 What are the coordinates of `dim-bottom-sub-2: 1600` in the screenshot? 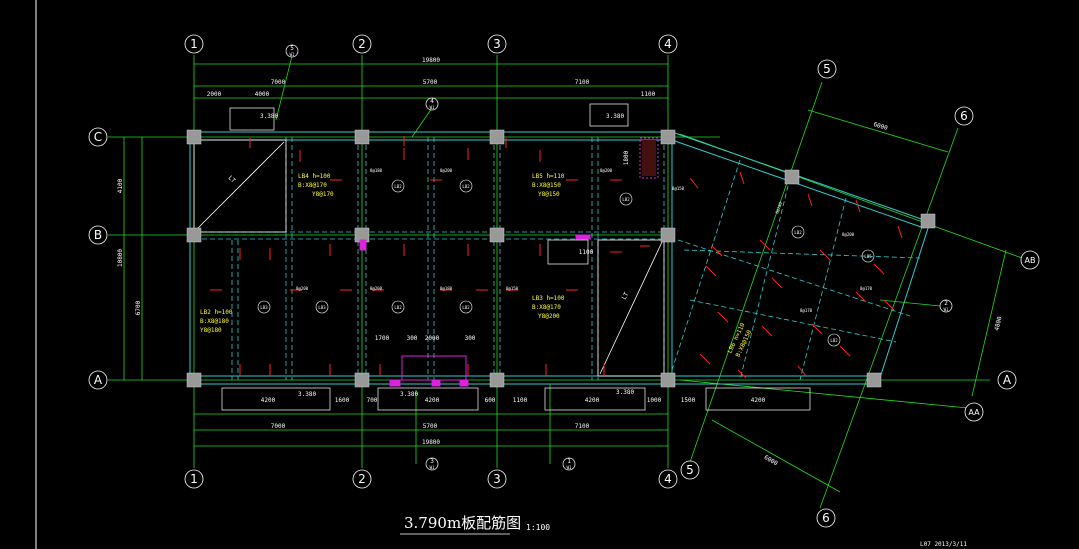 It's located at (342, 400).